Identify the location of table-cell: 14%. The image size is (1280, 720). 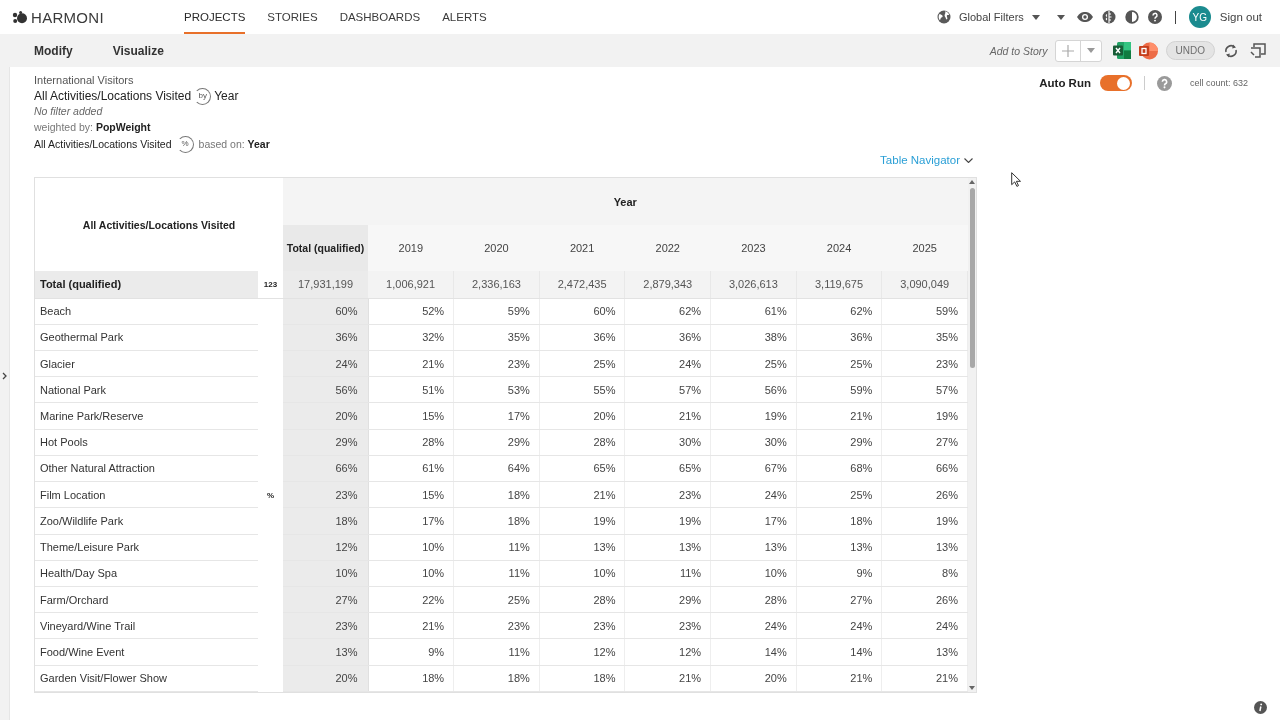
(753, 652).